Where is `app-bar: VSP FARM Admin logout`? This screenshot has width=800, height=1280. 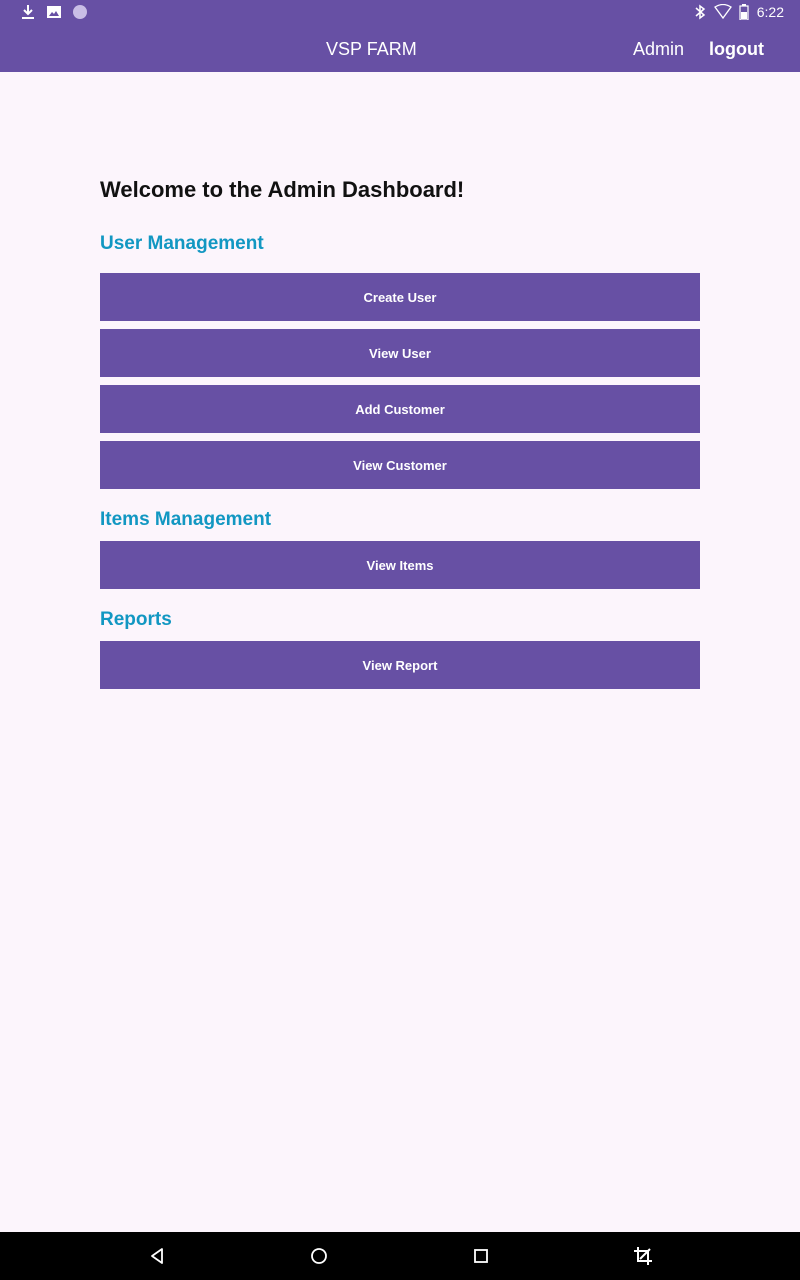 app-bar: VSP FARM Admin logout is located at coordinates (400, 48).